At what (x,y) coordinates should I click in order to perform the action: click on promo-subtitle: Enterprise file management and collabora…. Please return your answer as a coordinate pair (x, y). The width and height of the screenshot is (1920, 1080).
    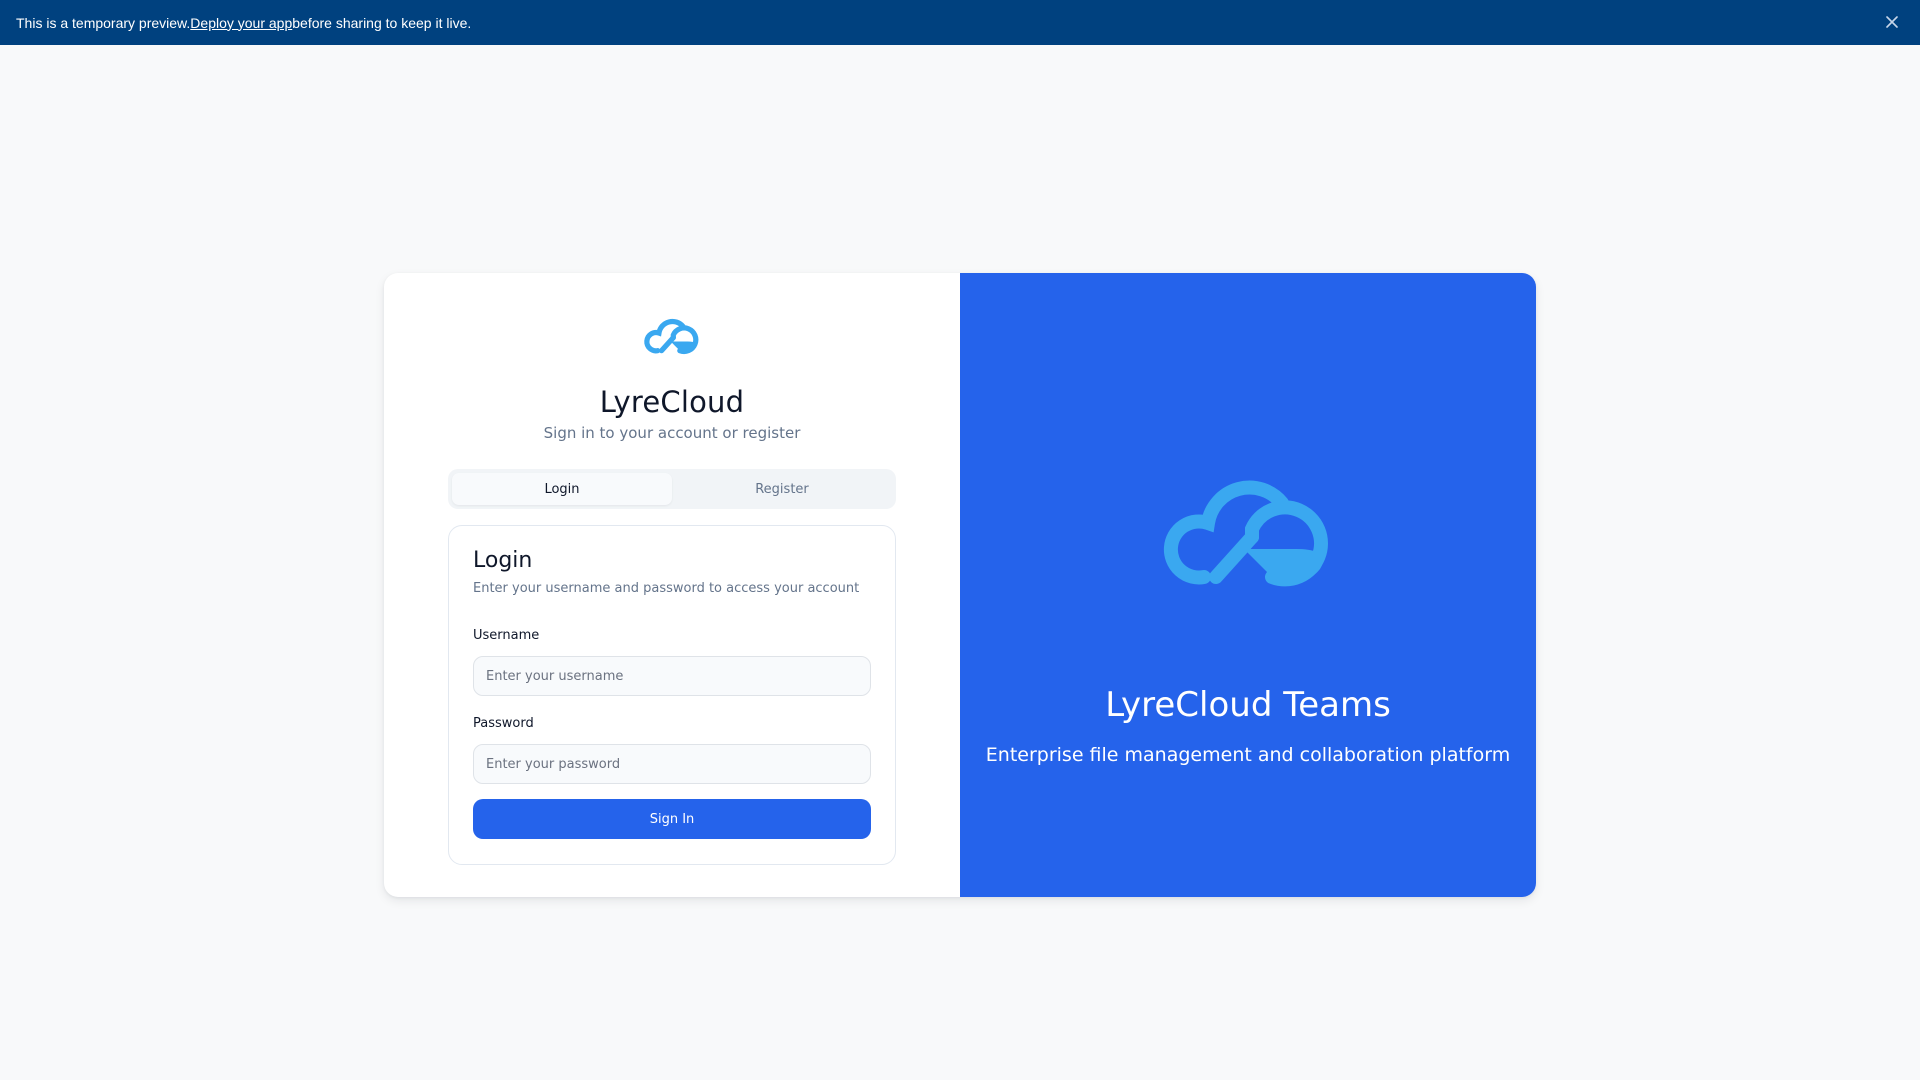
    Looking at the image, I should click on (1248, 755).